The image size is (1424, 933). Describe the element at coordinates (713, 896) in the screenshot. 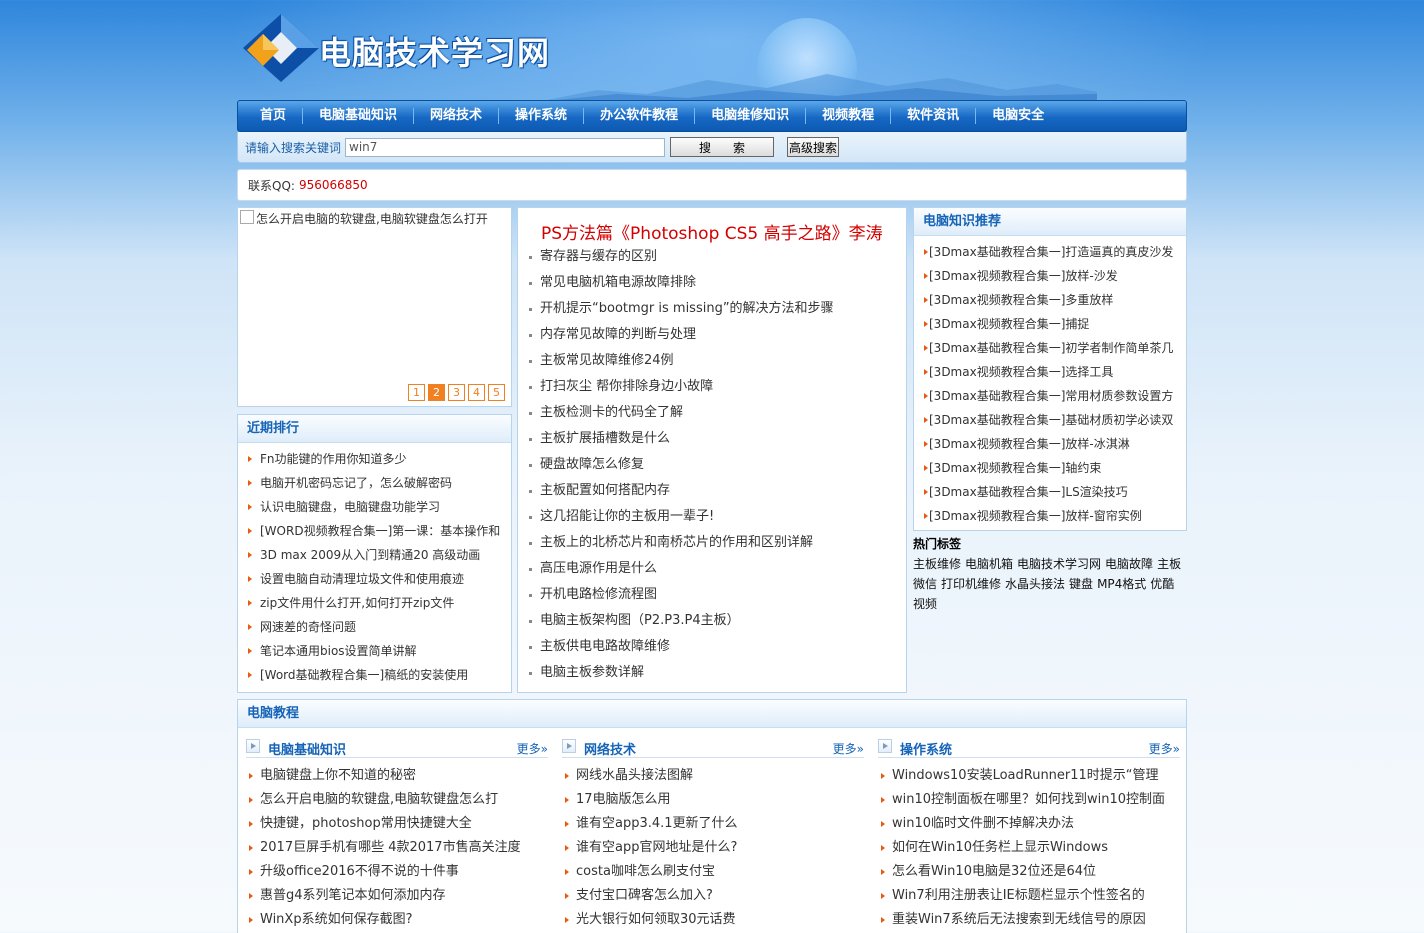

I see `list-item: 支付宝口碑客怎么加入?` at that location.